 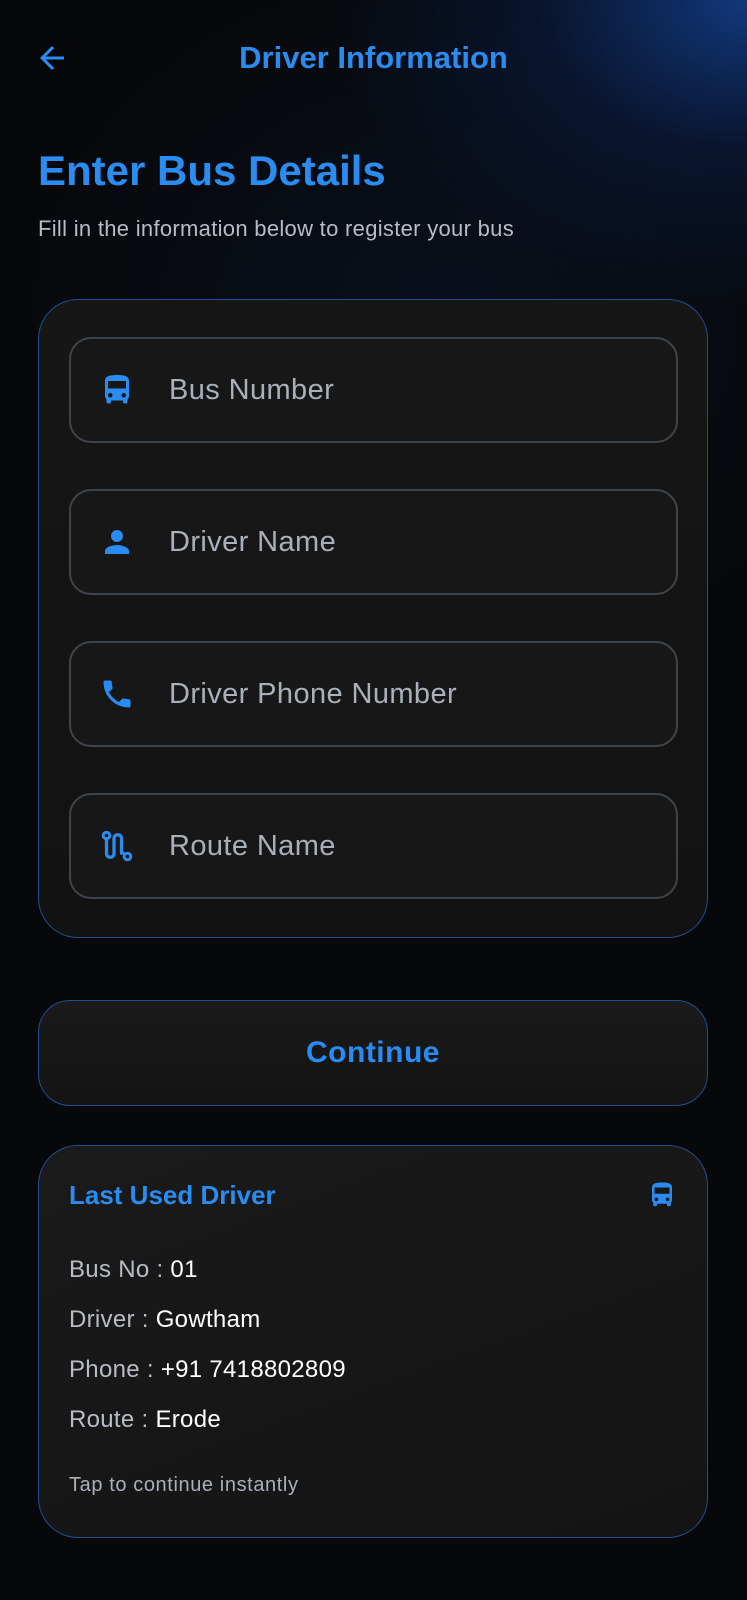 I want to click on bus-number-field, so click(x=373, y=390).